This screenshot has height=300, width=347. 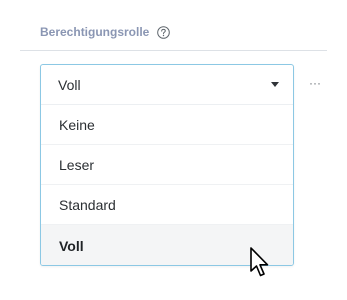 I want to click on option-label: Keine, so click(x=77, y=124).